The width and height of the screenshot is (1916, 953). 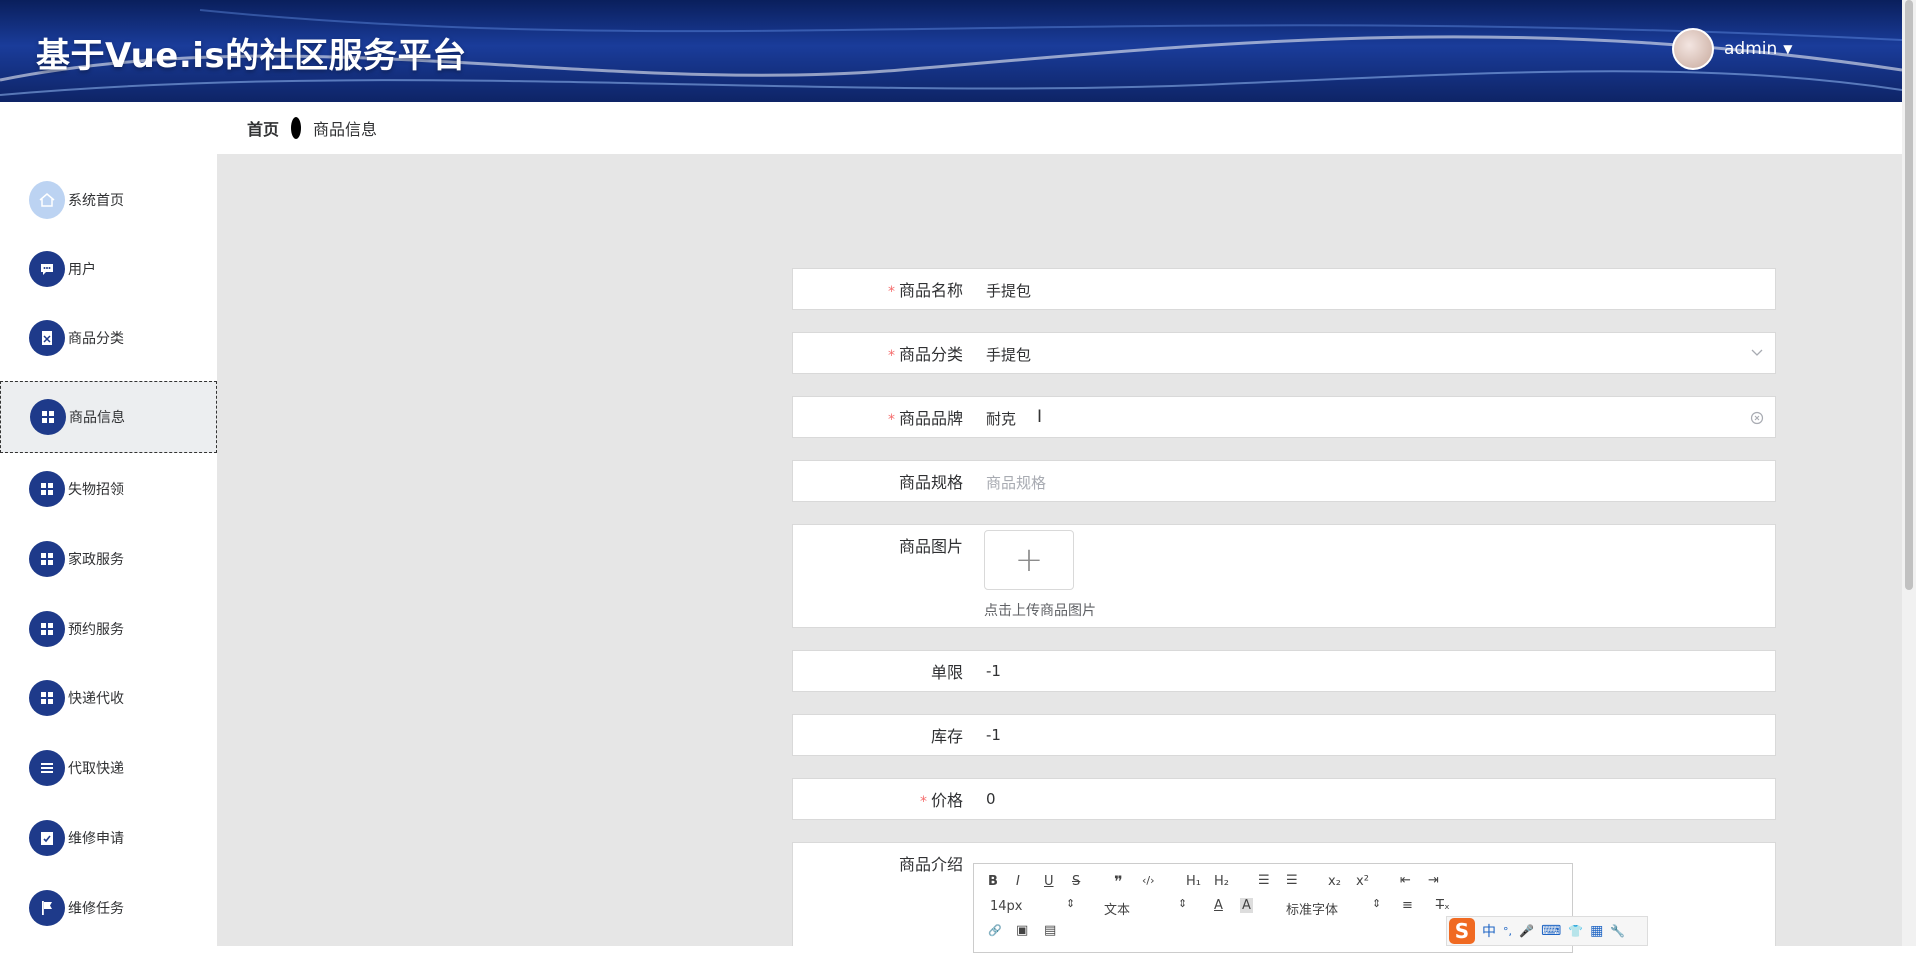 I want to click on sidebar-item-users: 用户, so click(x=108, y=269).